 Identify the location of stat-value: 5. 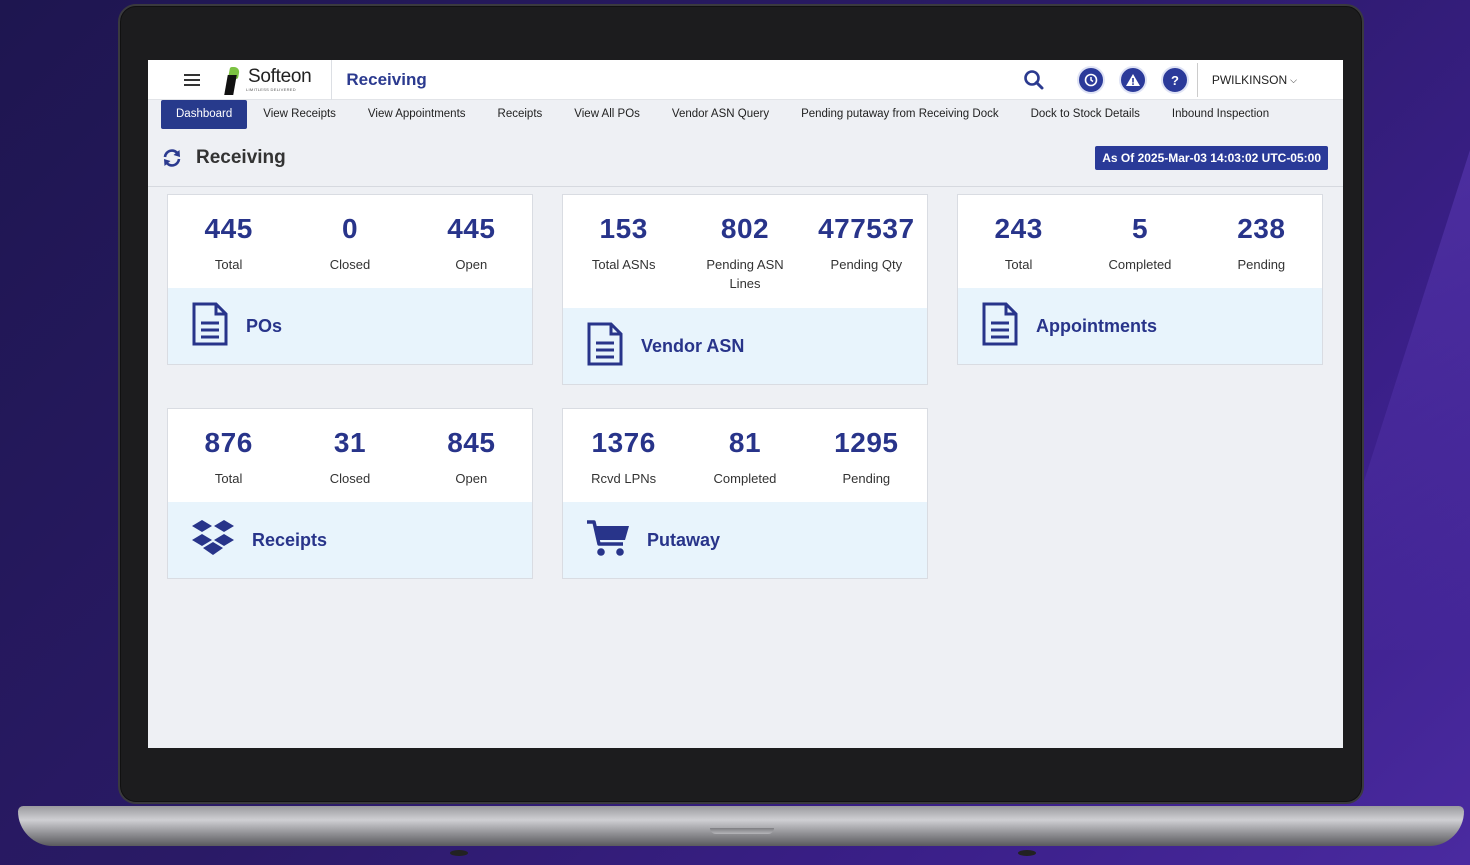
(1140, 228).